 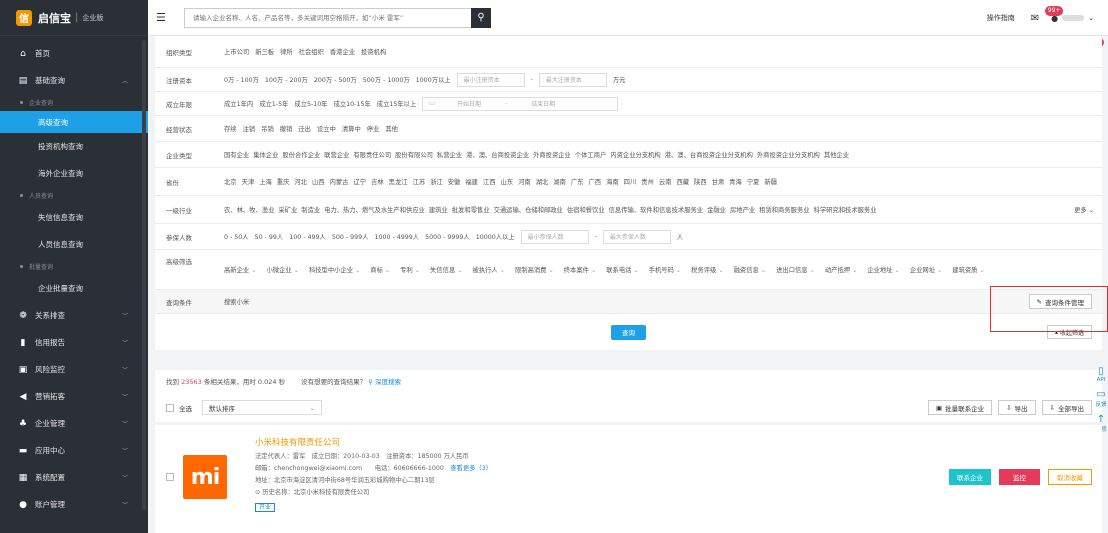 I want to click on legal-rep-link: 雷军, so click(x=299, y=456).